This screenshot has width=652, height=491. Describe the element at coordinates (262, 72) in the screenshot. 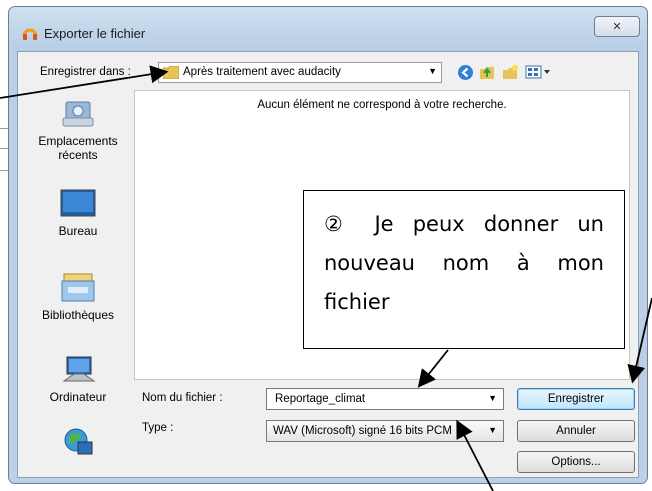

I see `save-in-value: Après traitement avec audacity` at that location.